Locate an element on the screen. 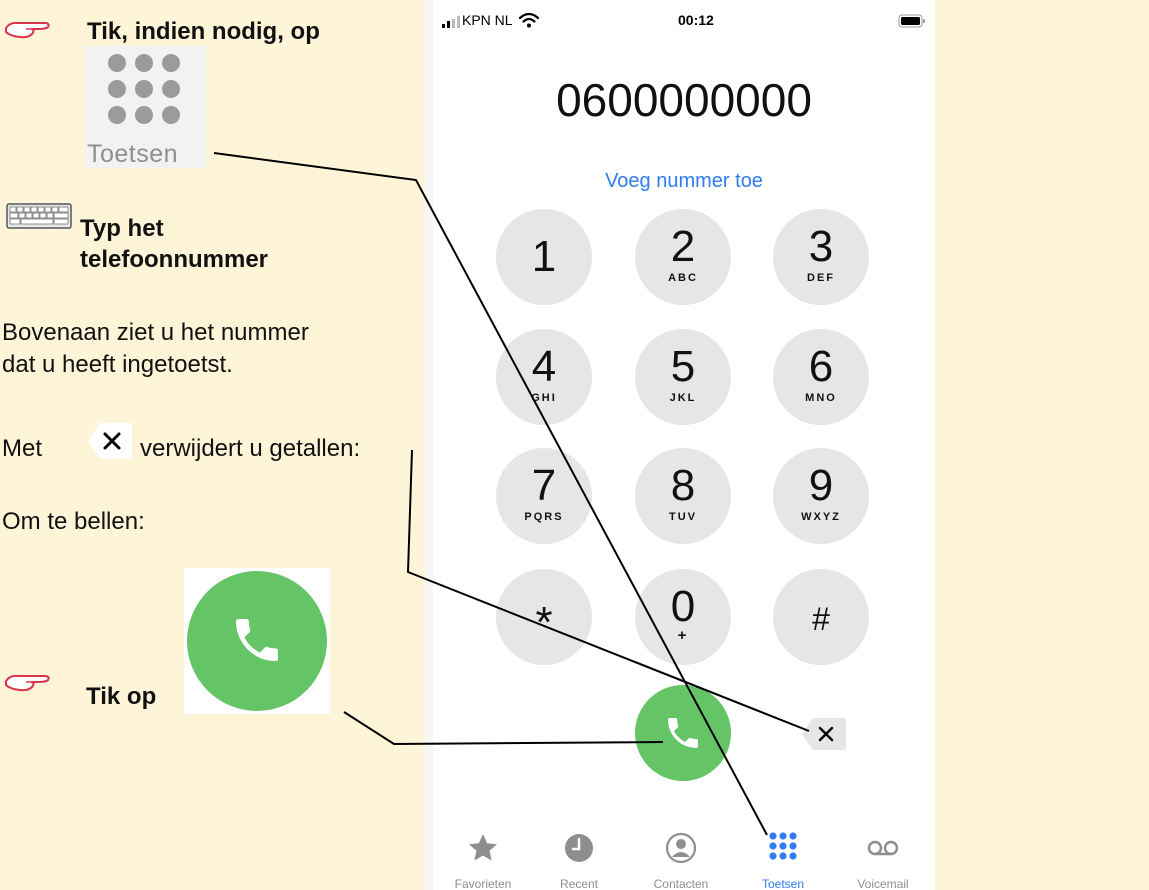 This screenshot has height=890, width=1149. add-number-link: Voeg nummer toe is located at coordinates (684, 181).